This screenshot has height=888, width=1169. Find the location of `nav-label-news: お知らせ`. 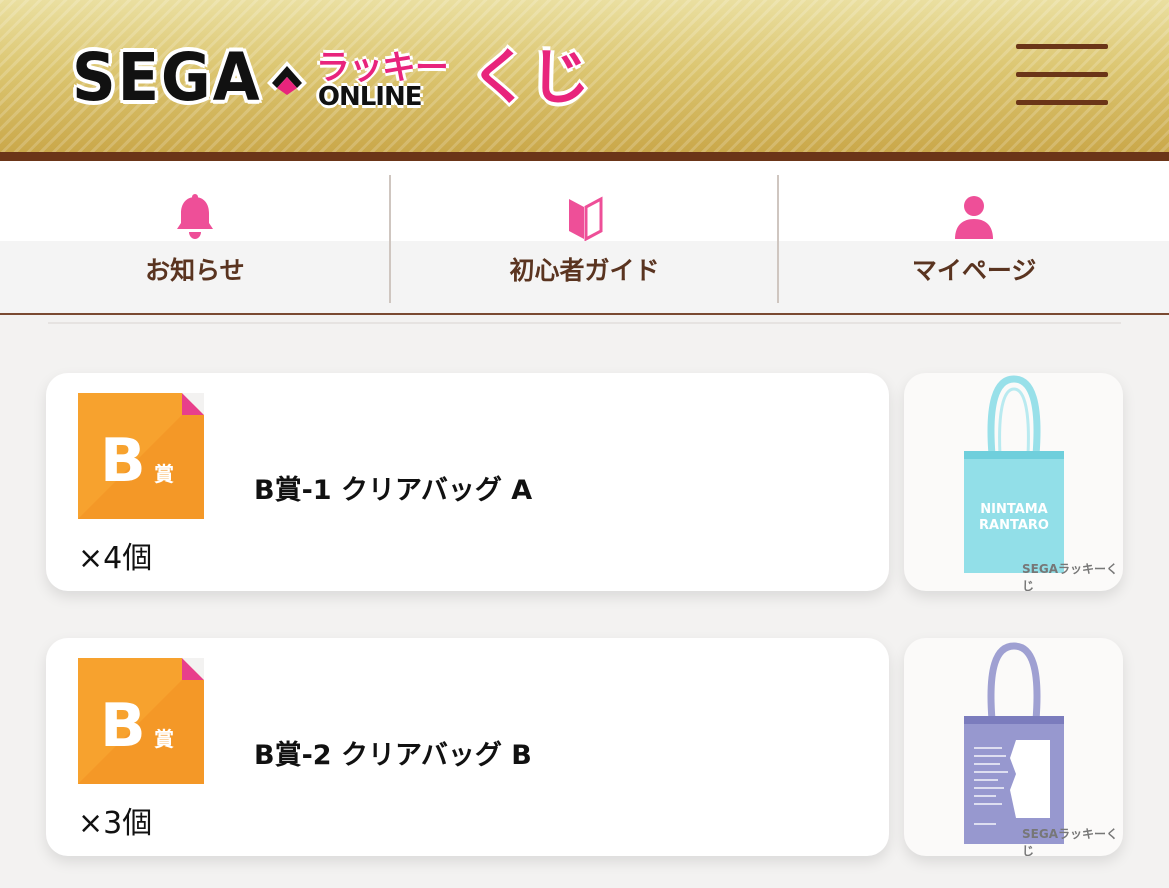

nav-label-news: お知らせ is located at coordinates (195, 270).